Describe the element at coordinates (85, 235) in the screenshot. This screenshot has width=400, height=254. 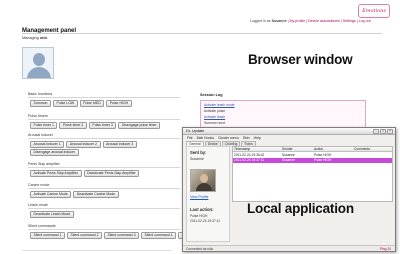
I see `silent-command-2-button: Silent command 2` at that location.